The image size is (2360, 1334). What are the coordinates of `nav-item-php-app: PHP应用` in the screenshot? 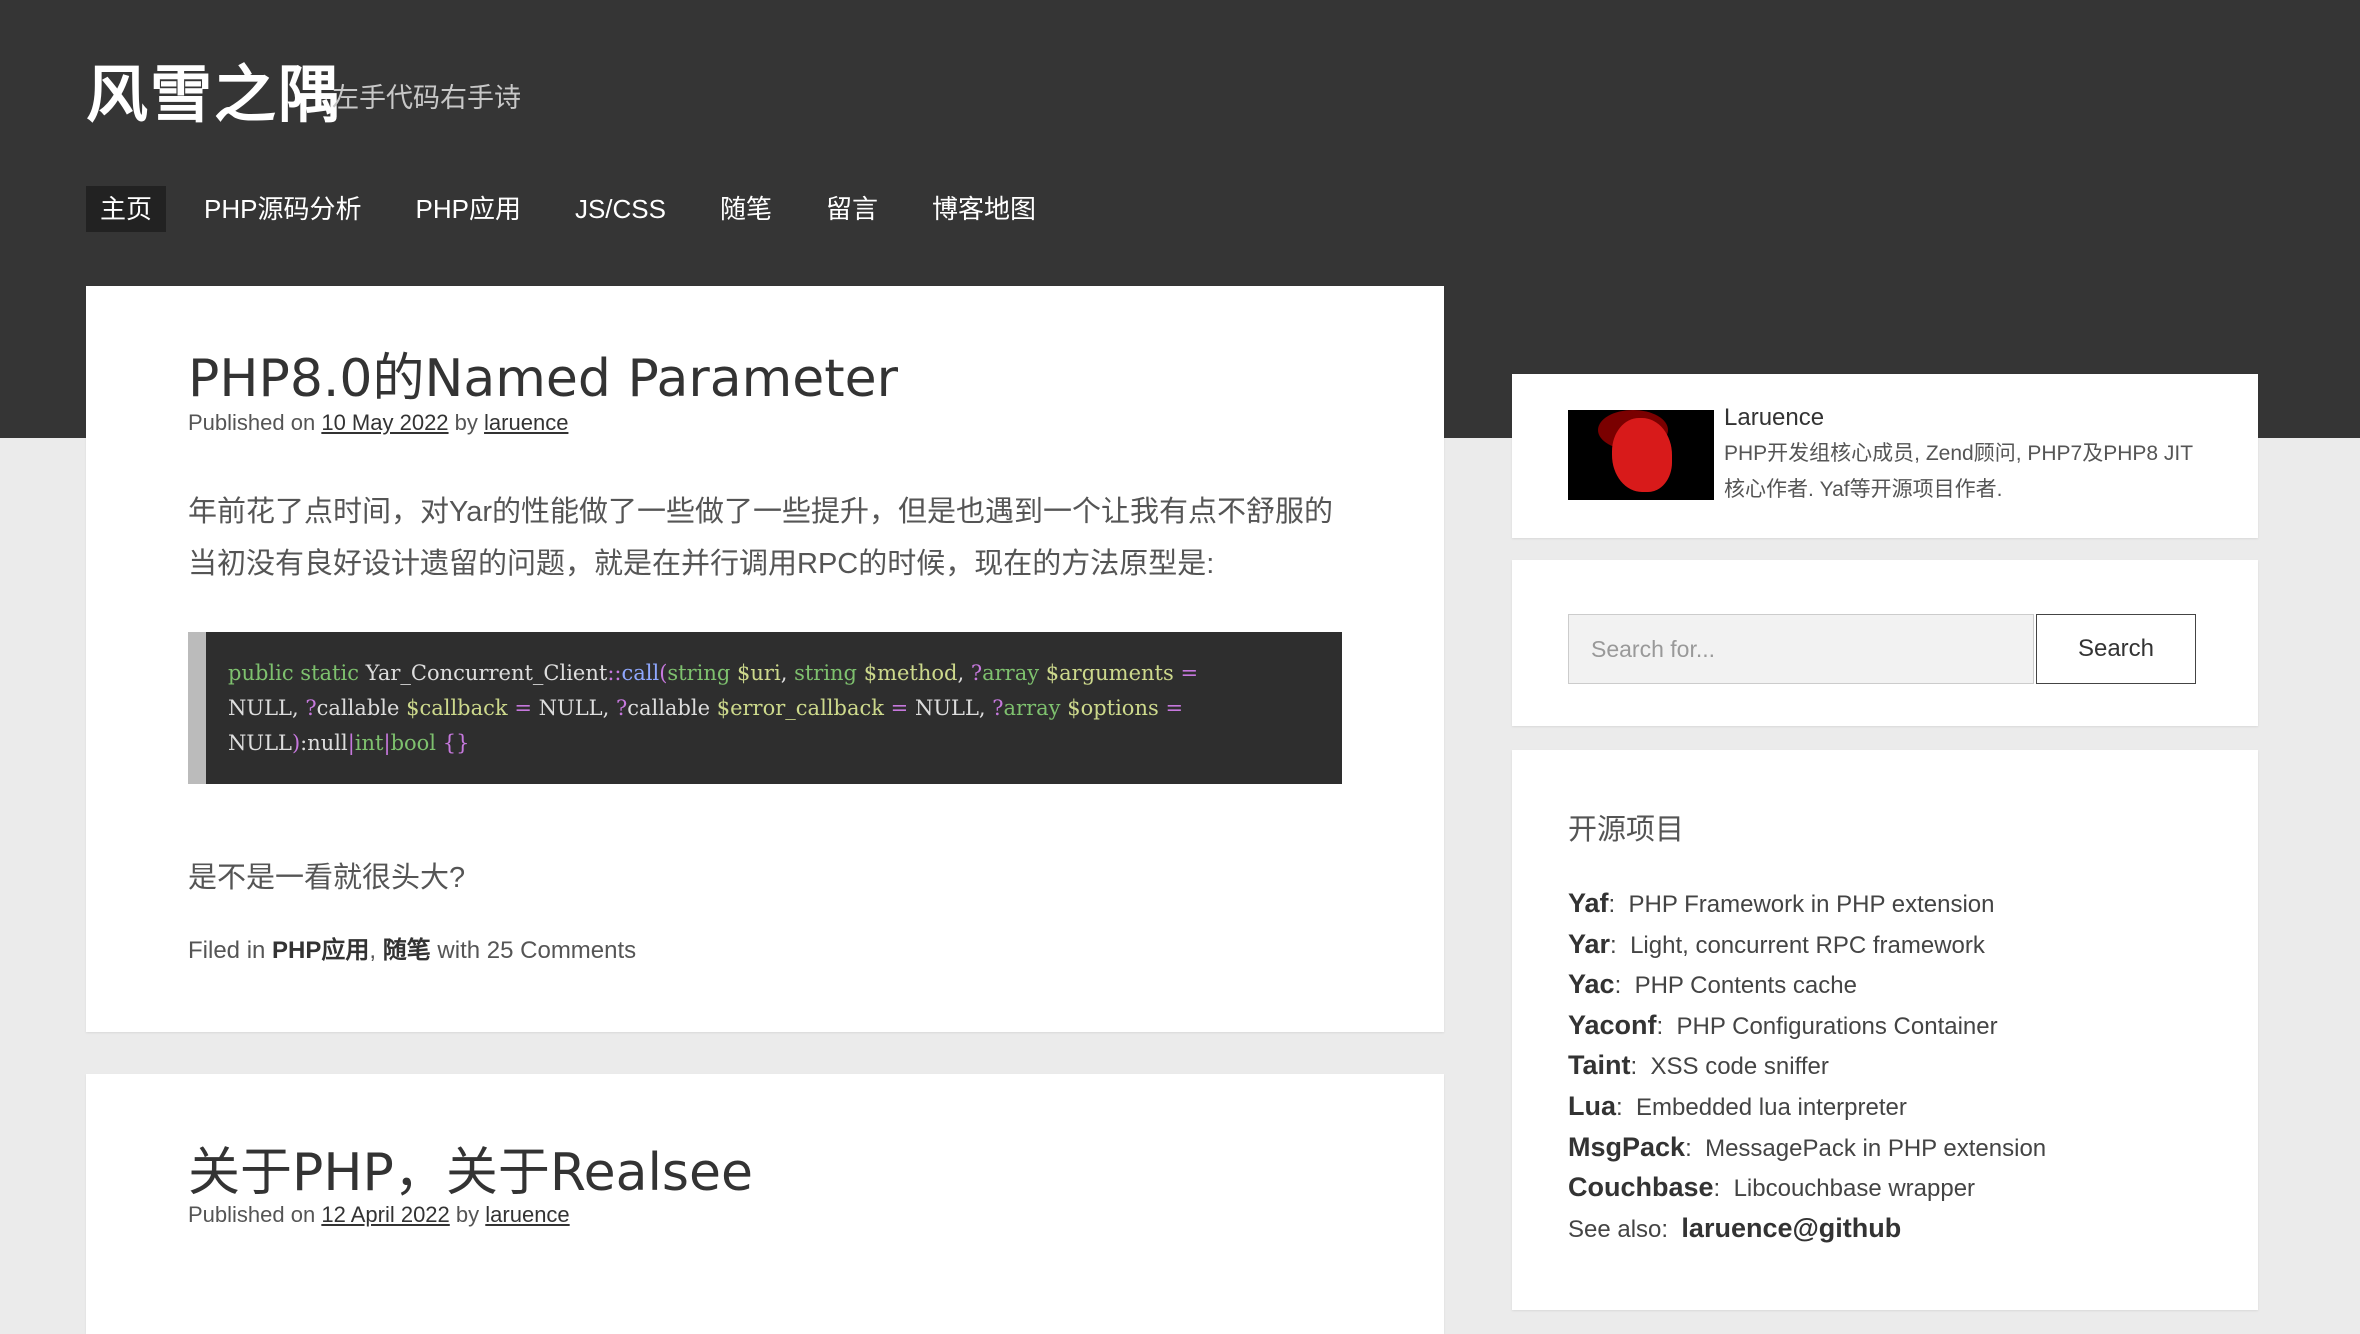 It's located at (467, 209).